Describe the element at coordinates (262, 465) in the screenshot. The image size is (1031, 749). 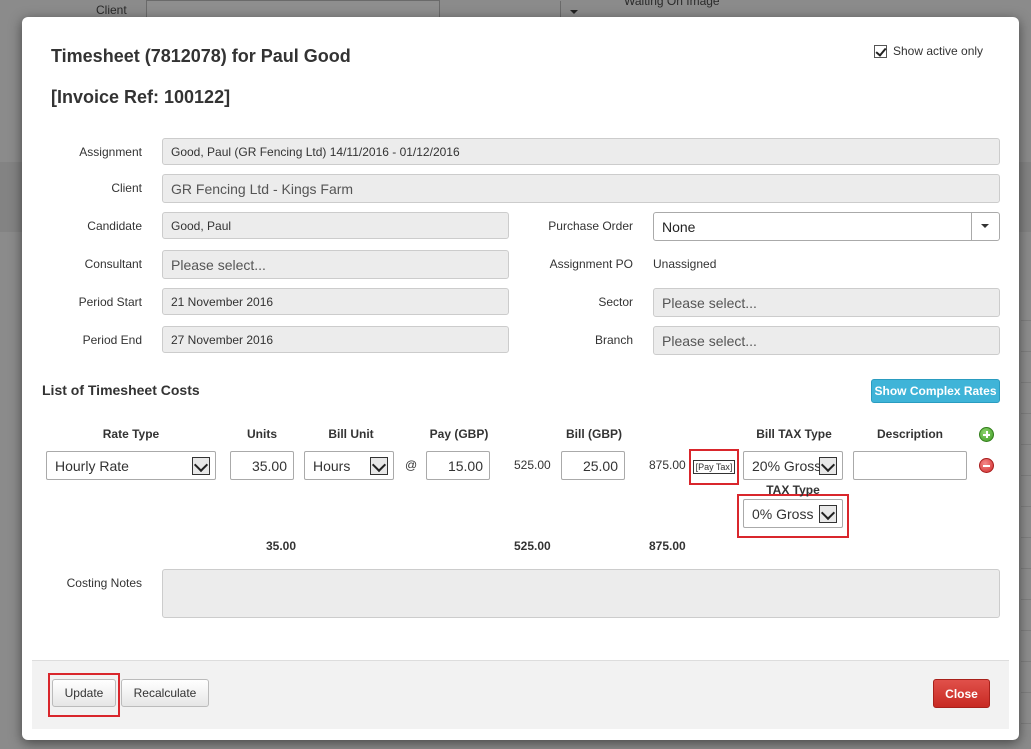
I see `units-input: 35.00` at that location.